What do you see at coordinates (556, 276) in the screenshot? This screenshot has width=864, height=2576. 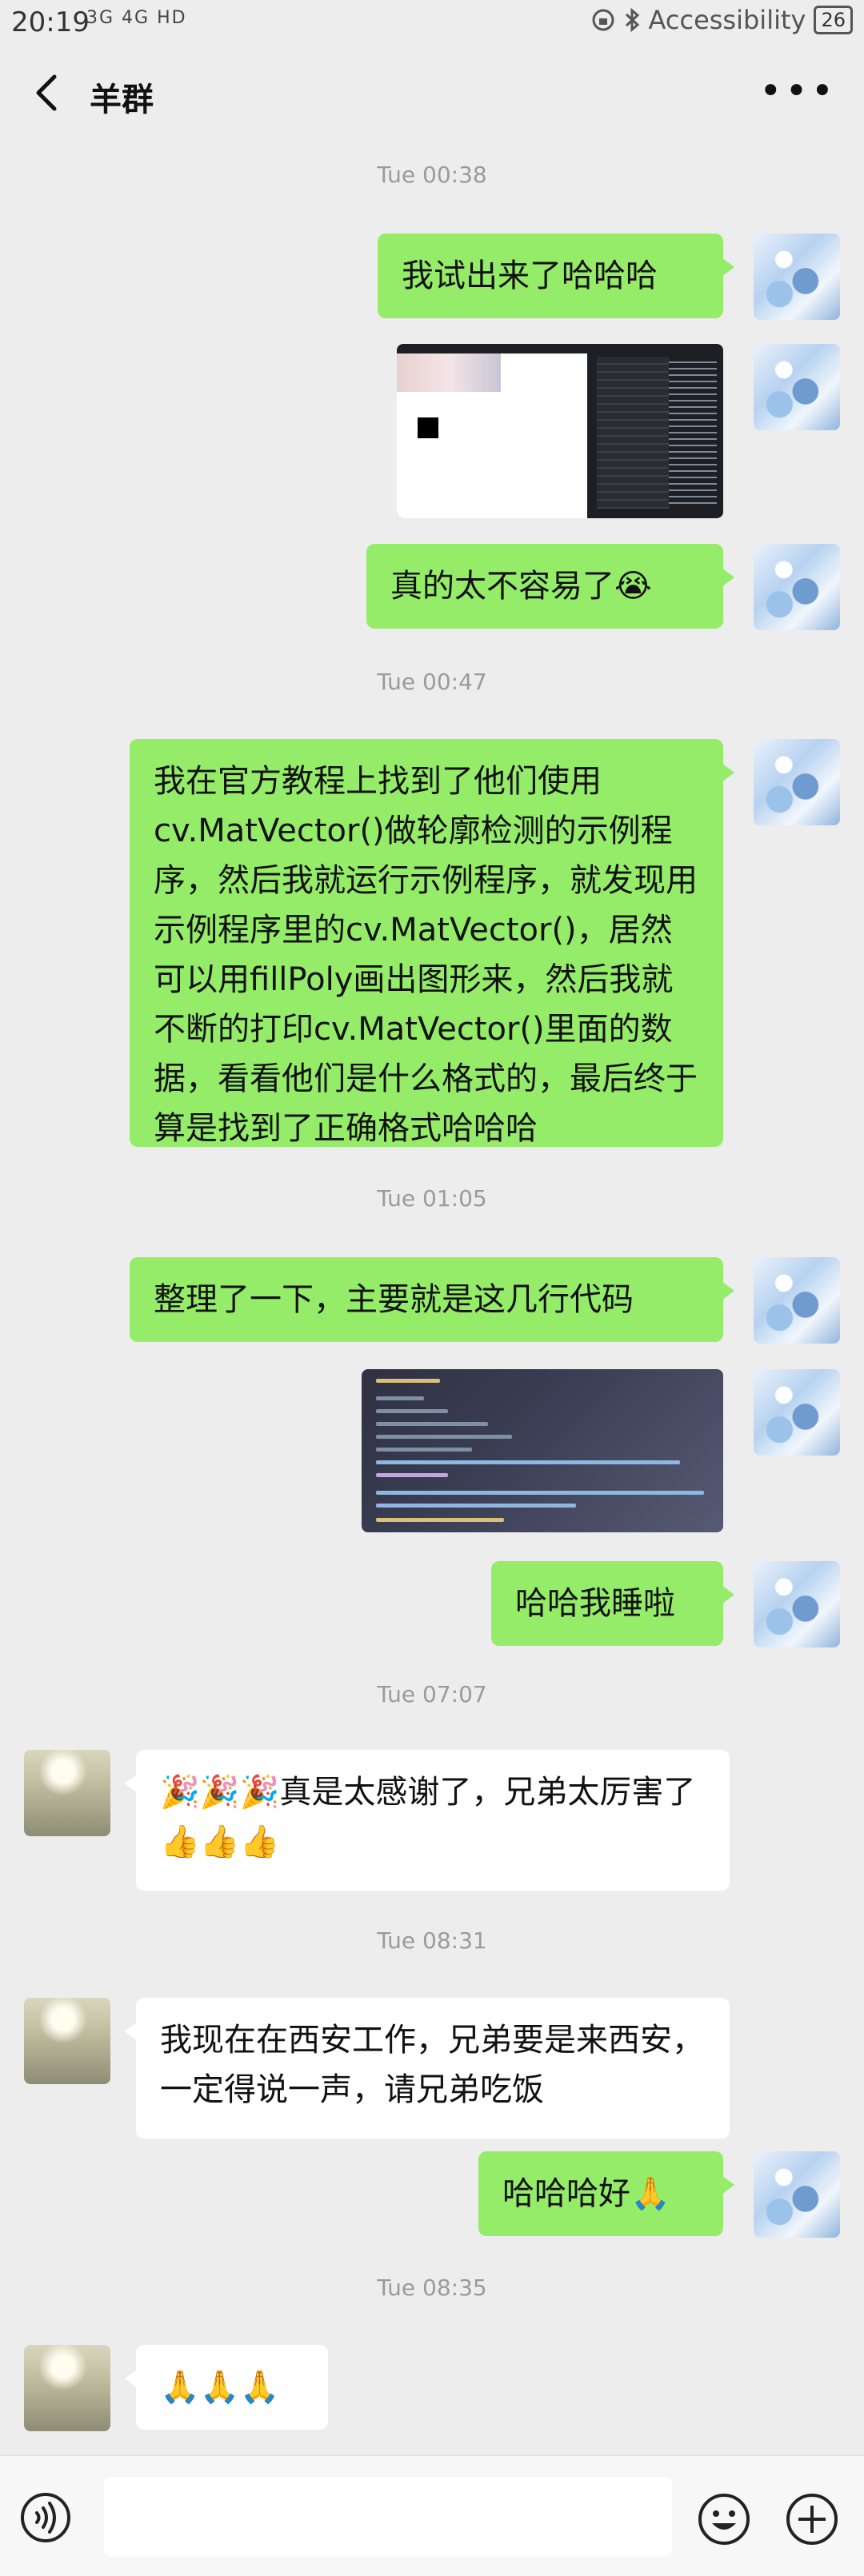 I see `message-bubble: 我试出来了哈哈哈` at bounding box center [556, 276].